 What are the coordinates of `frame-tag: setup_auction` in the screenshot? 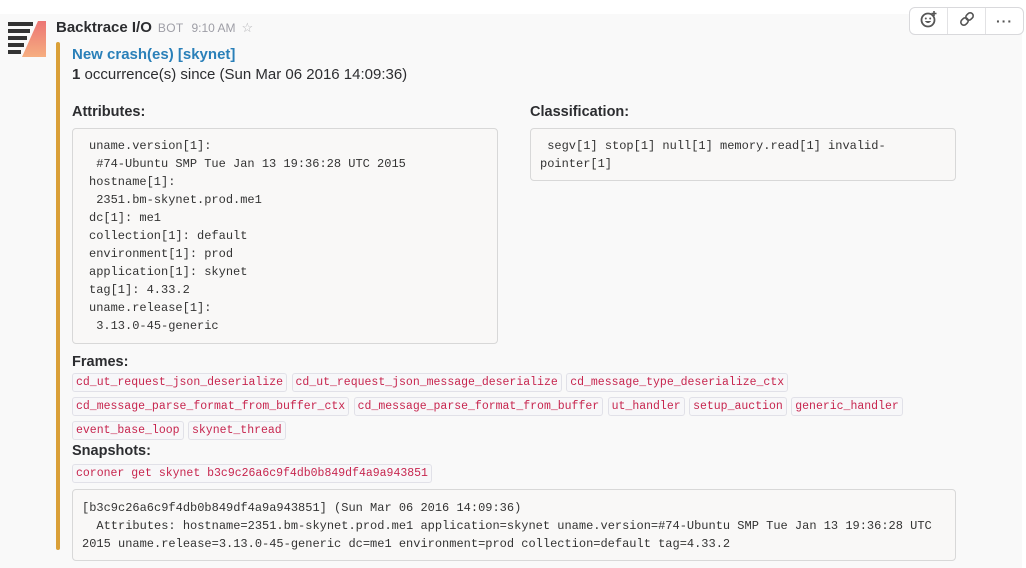 It's located at (738, 406).